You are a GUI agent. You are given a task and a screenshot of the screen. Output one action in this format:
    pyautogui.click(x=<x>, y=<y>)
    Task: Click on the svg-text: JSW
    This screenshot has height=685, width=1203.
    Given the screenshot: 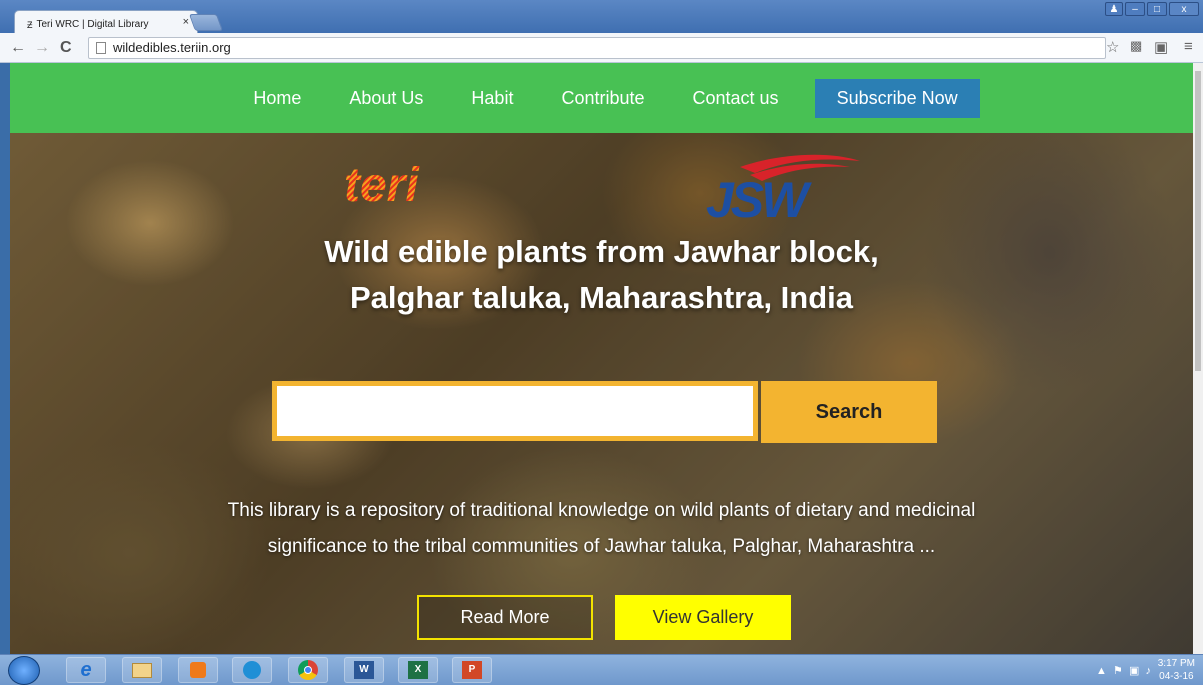 What is the action you would take?
    pyautogui.click(x=759, y=196)
    